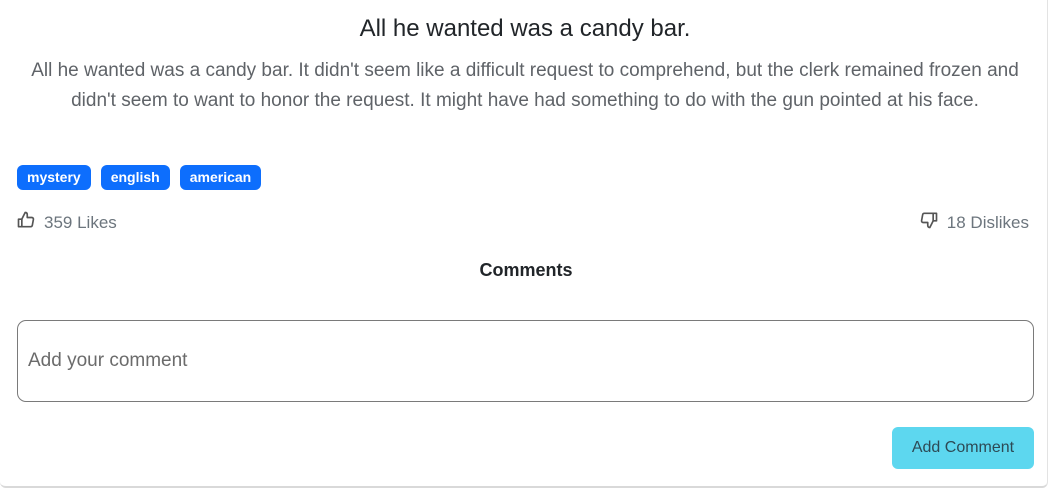  What do you see at coordinates (929, 222) in the screenshot?
I see `thumbs-down-icon` at bounding box center [929, 222].